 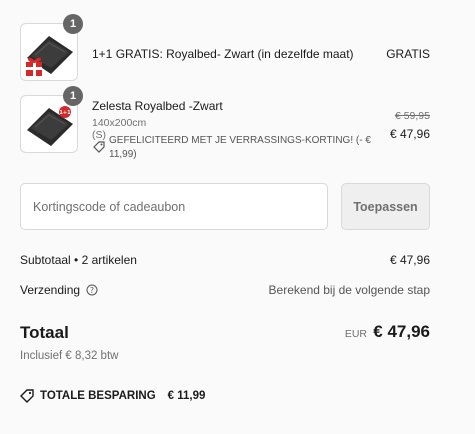 I want to click on item-price: GRATIS, so click(x=408, y=54).